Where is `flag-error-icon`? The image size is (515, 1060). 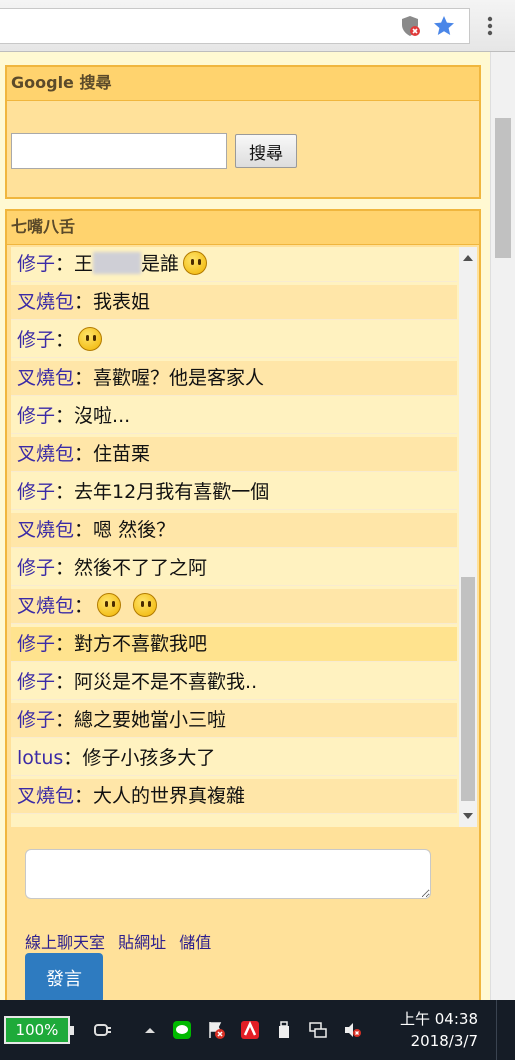
flag-error-icon is located at coordinates (216, 1030).